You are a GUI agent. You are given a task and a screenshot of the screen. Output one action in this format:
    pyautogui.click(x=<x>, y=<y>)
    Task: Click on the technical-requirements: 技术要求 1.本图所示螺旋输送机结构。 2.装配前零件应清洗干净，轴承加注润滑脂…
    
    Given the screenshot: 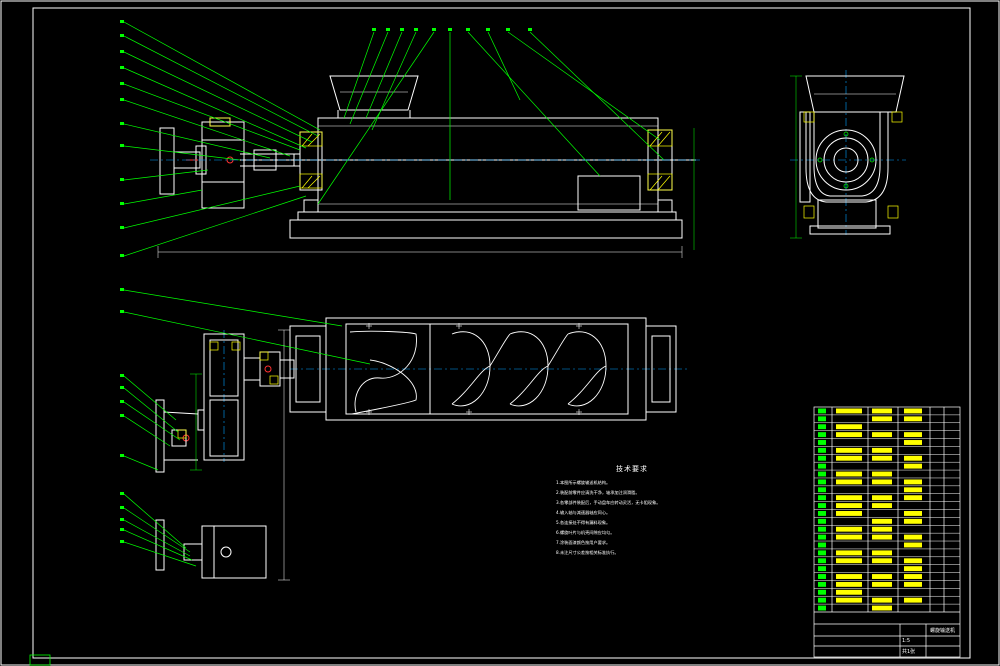 What is the action you would take?
    pyautogui.click(x=622, y=511)
    